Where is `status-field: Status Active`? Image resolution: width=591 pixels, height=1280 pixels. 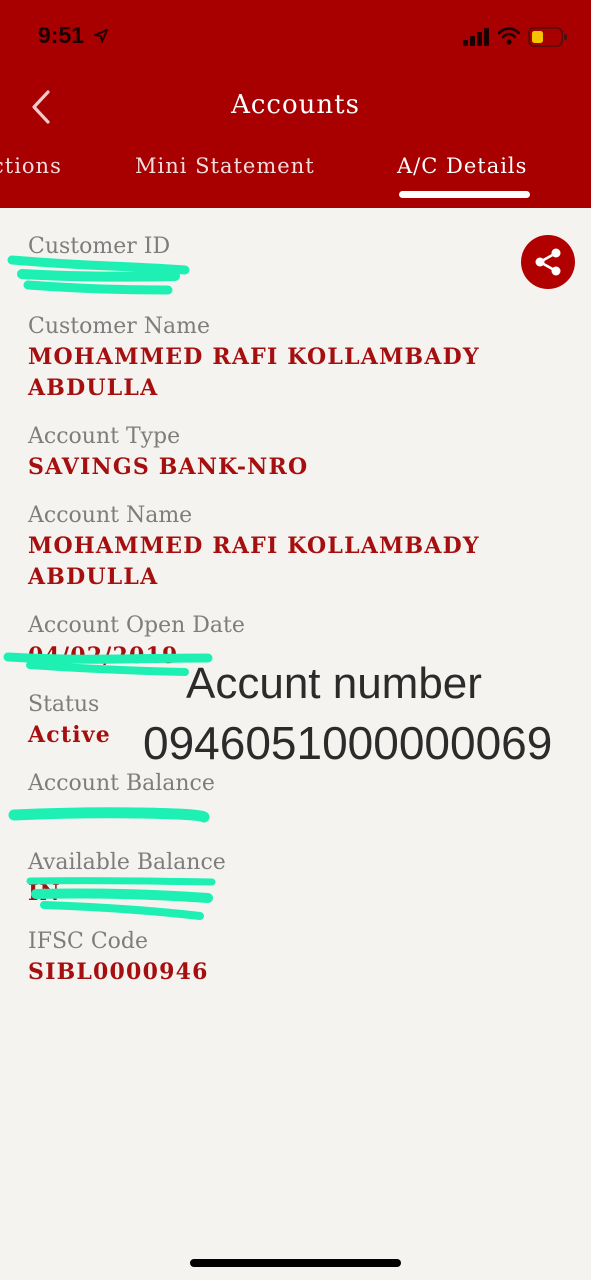 status-field: Status Active is located at coordinates (69, 720).